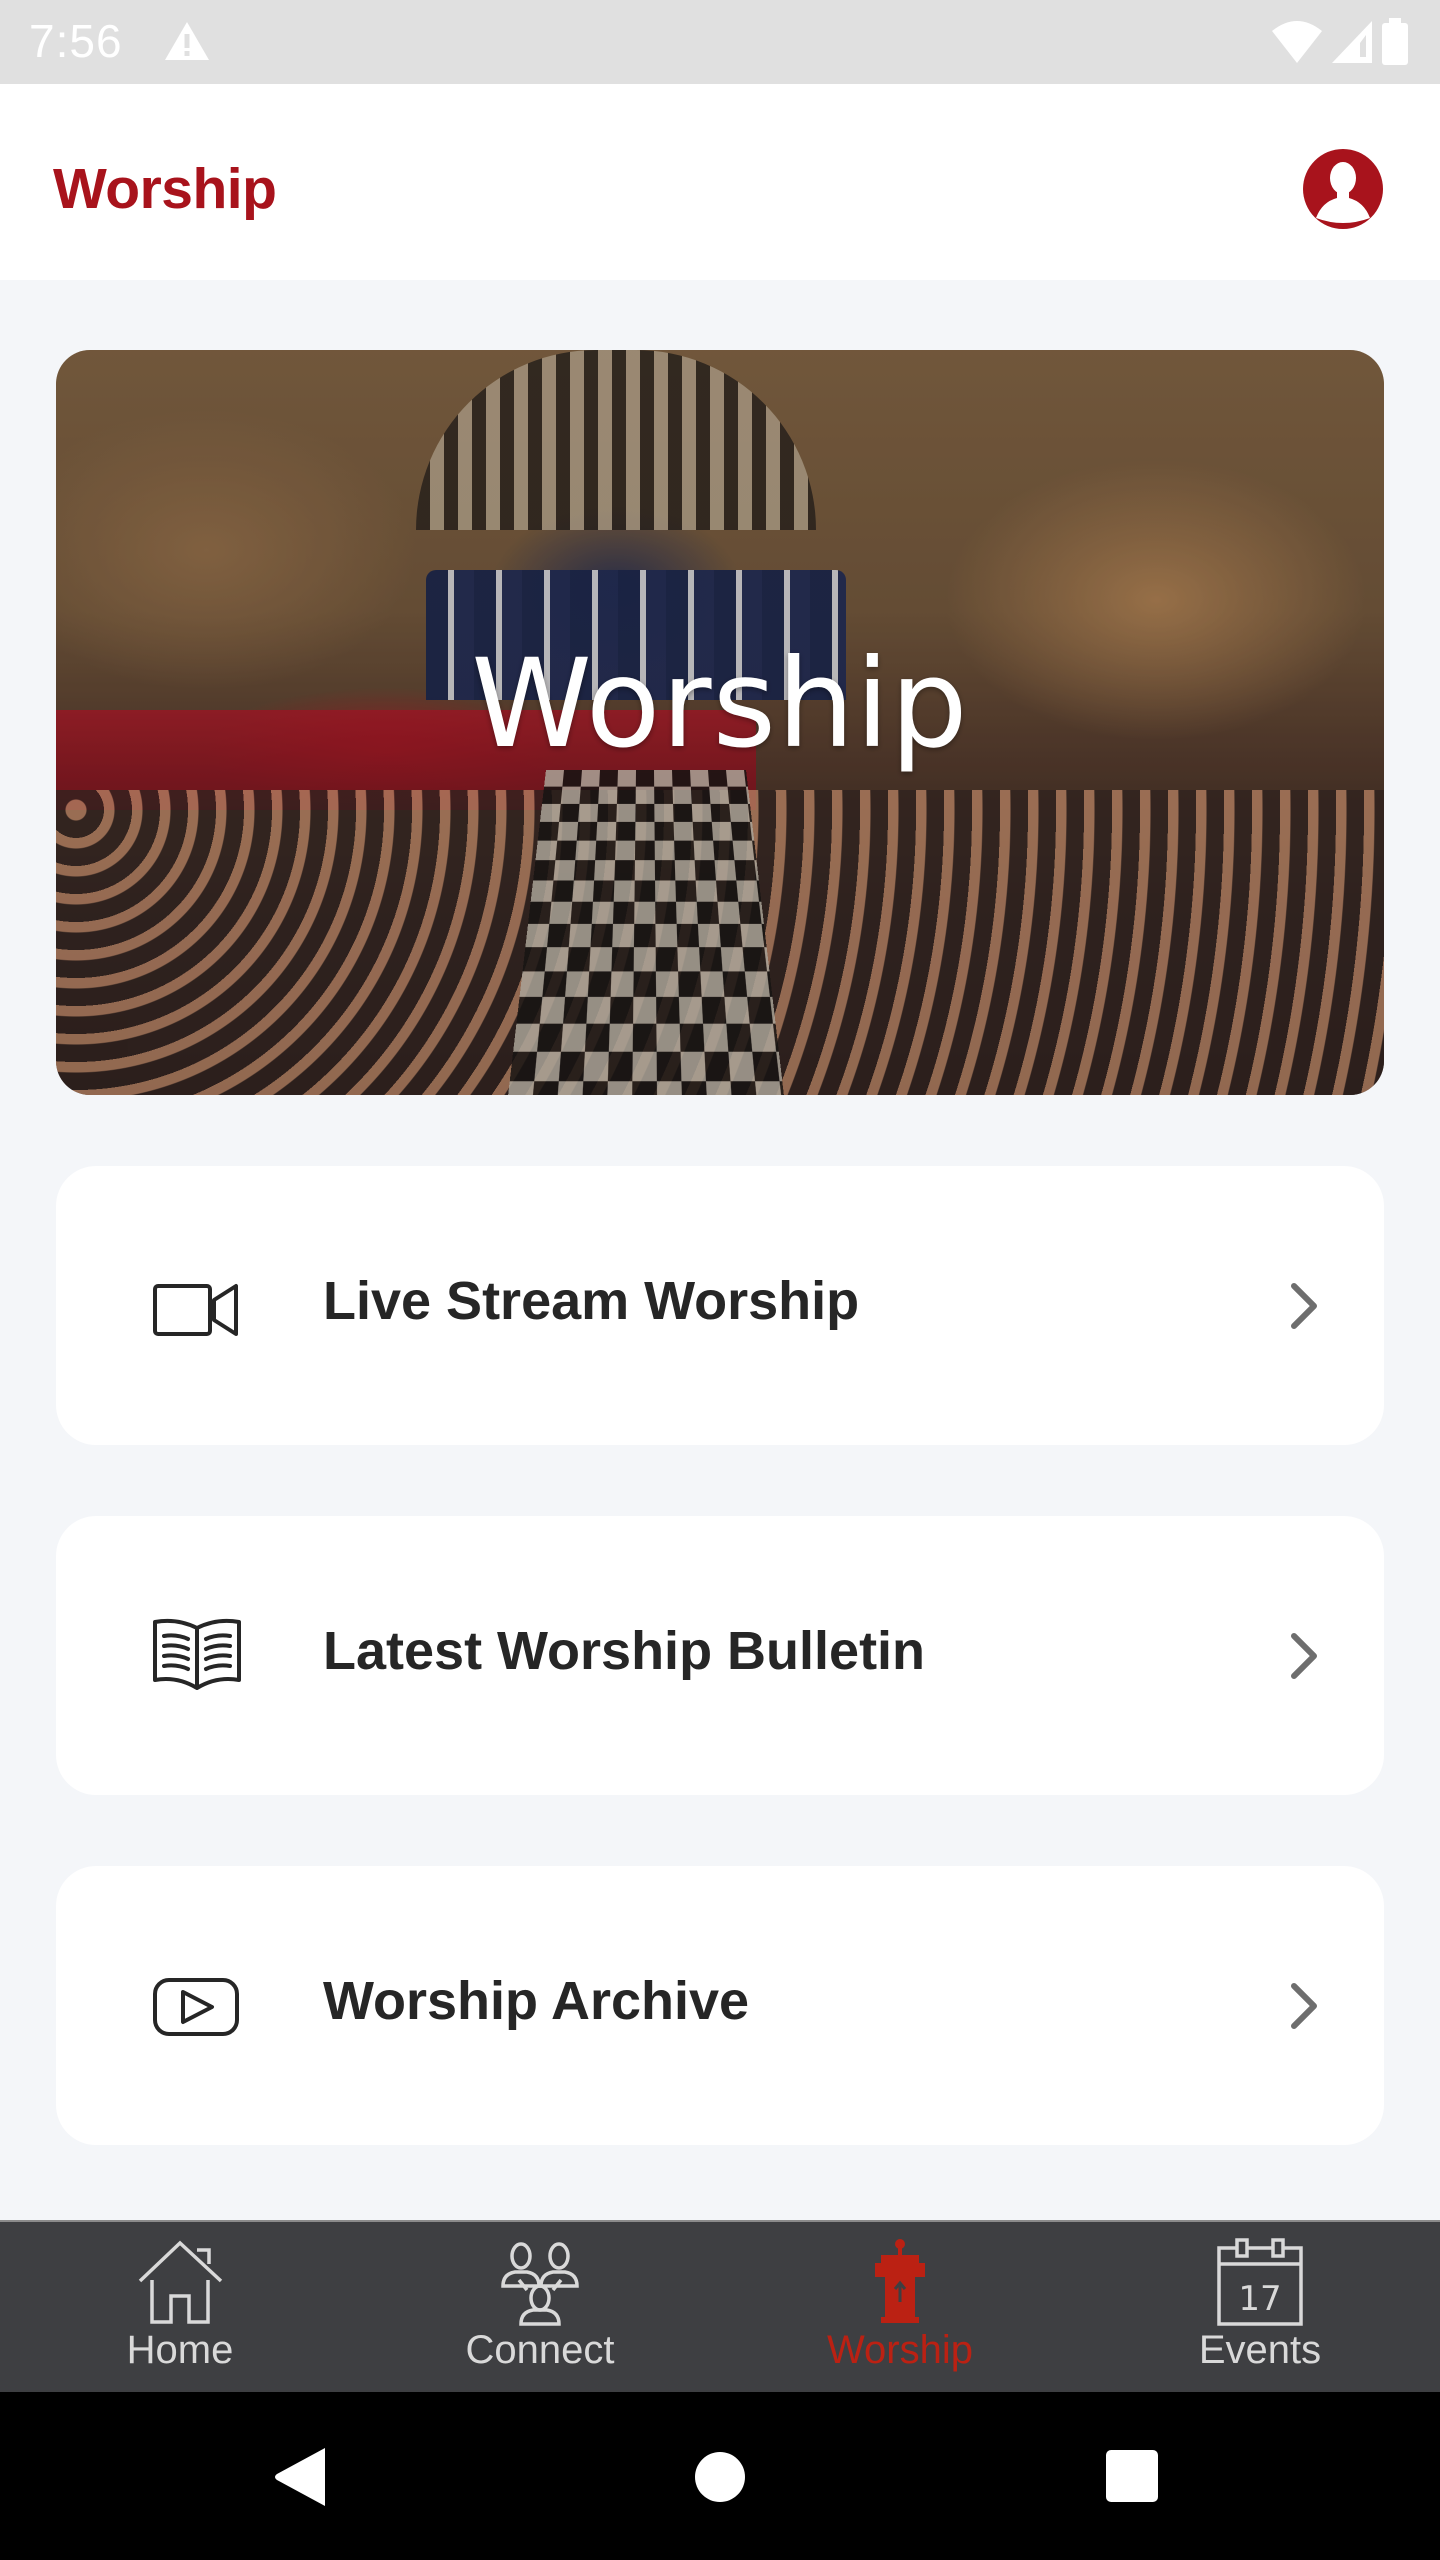 The height and width of the screenshot is (2560, 1440). Describe the element at coordinates (540, 2284) in the screenshot. I see `people-connect-icon` at that location.